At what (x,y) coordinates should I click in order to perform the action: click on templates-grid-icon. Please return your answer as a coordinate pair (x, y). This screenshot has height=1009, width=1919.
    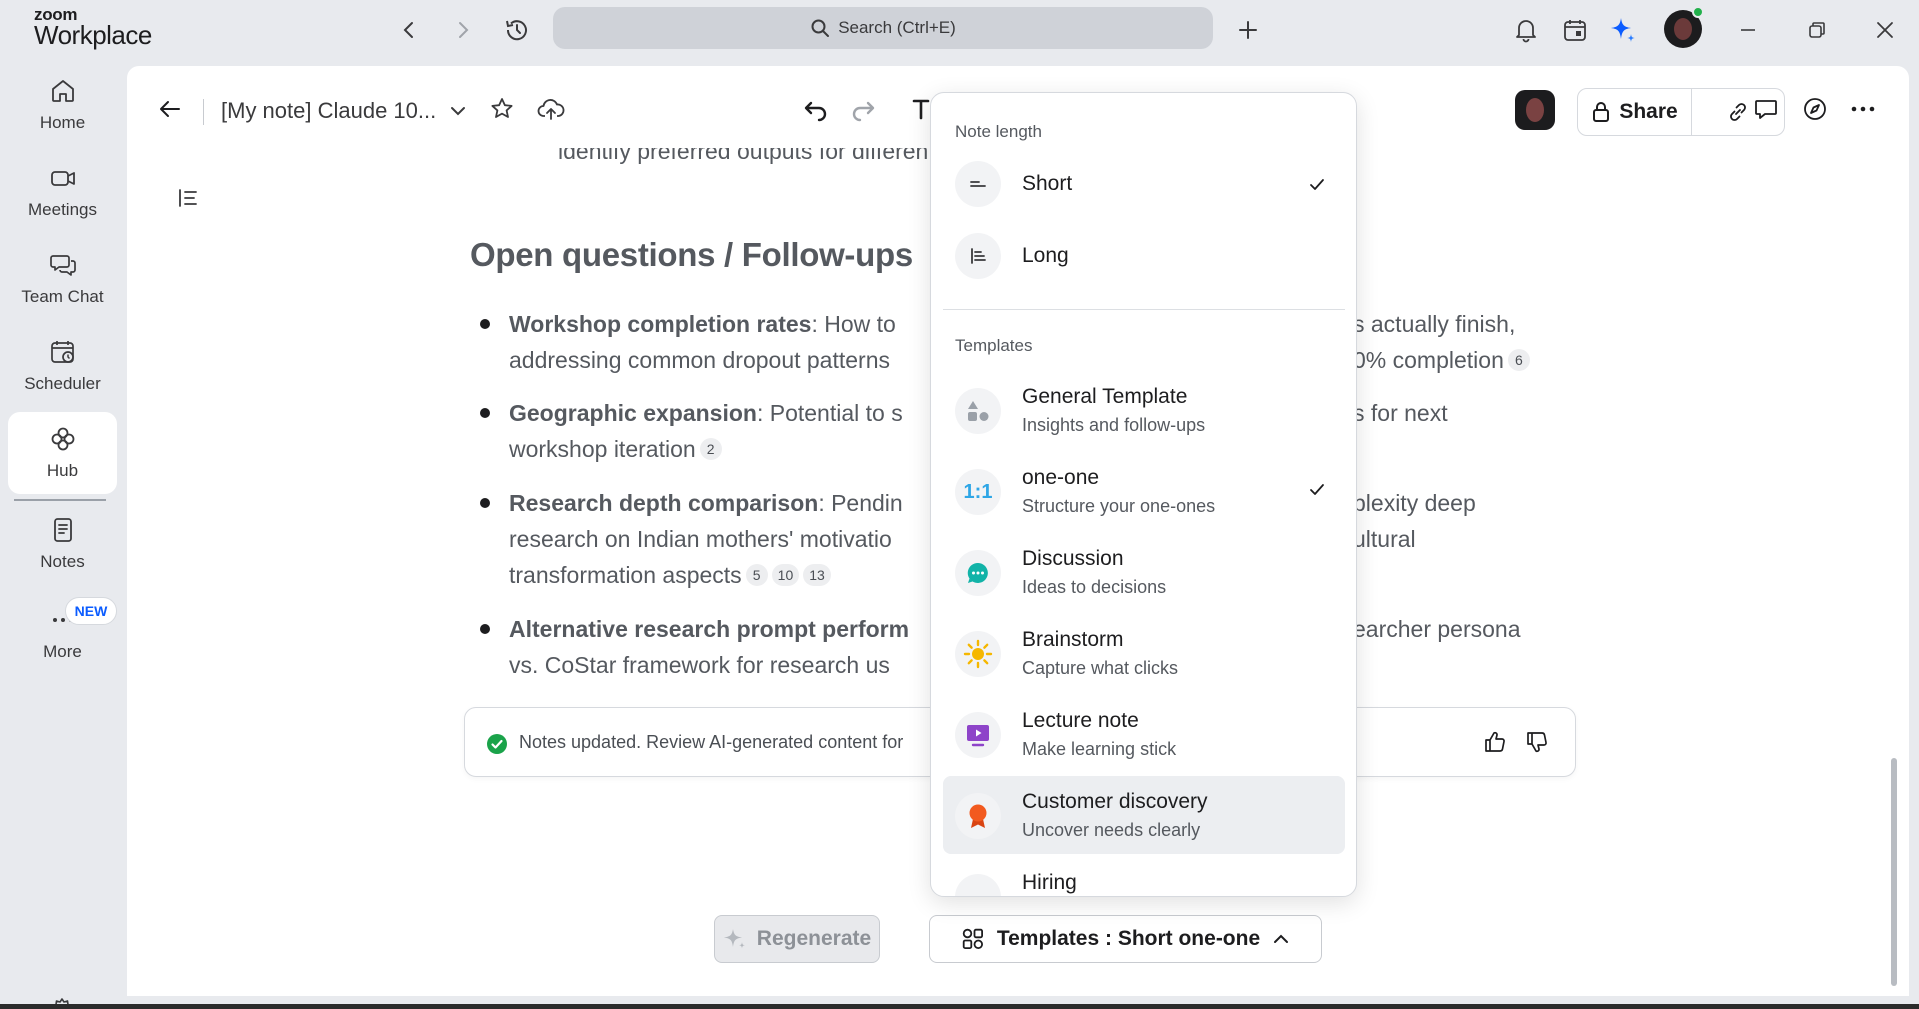
    Looking at the image, I should click on (972, 938).